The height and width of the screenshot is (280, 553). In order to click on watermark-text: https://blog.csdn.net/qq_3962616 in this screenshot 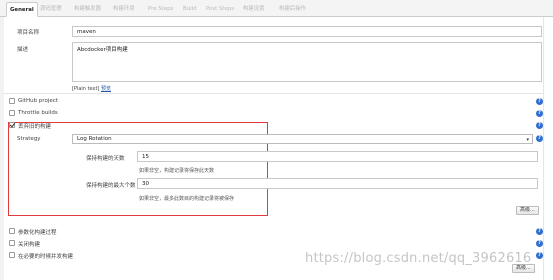, I will do `click(418, 258)`.